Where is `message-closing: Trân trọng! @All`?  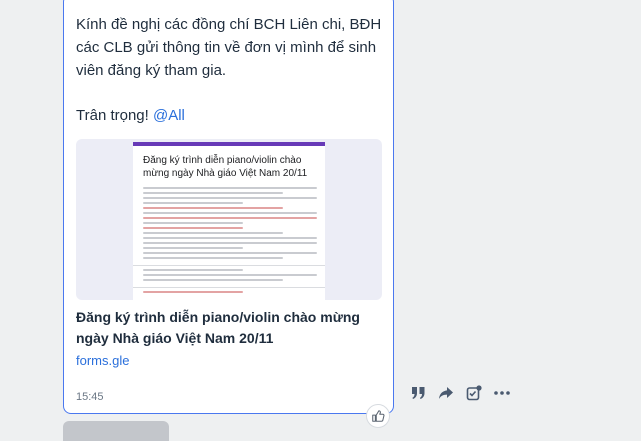 message-closing: Trân trọng! @All is located at coordinates (231, 115).